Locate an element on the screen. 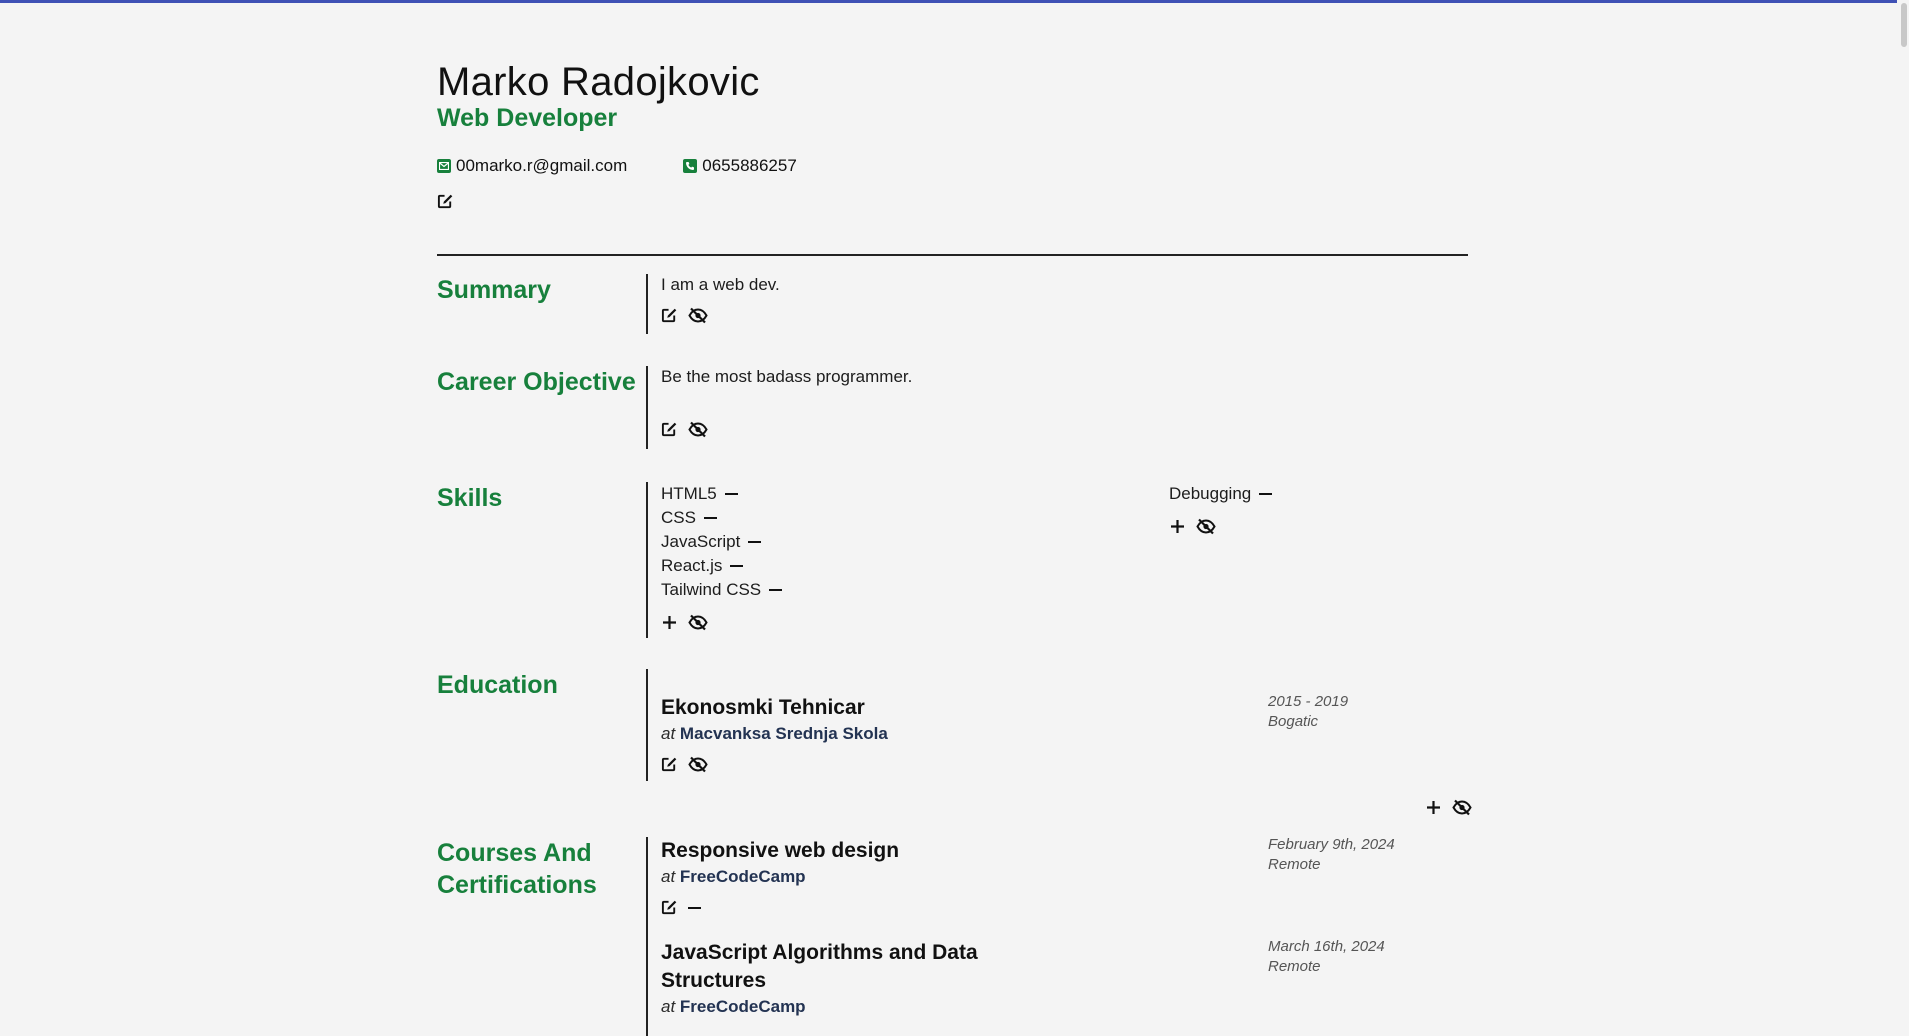 Image resolution: width=1909 pixels, height=1036 pixels. entry-meta: February 9th, 2024 Remote is located at coordinates (1331, 855).